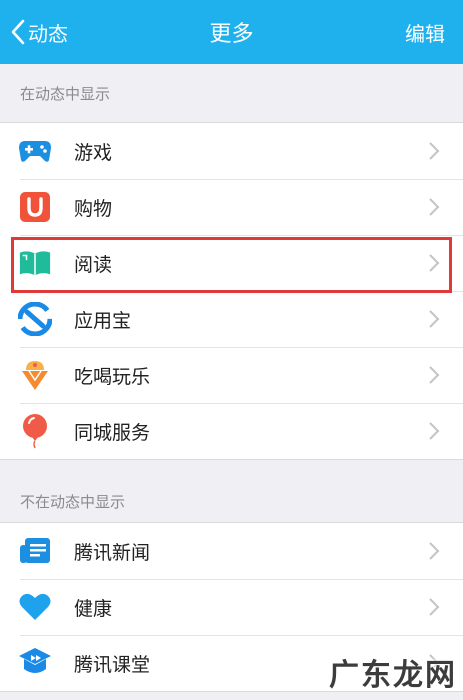 The width and height of the screenshot is (463, 700). I want to click on heart-icon, so click(35, 607).